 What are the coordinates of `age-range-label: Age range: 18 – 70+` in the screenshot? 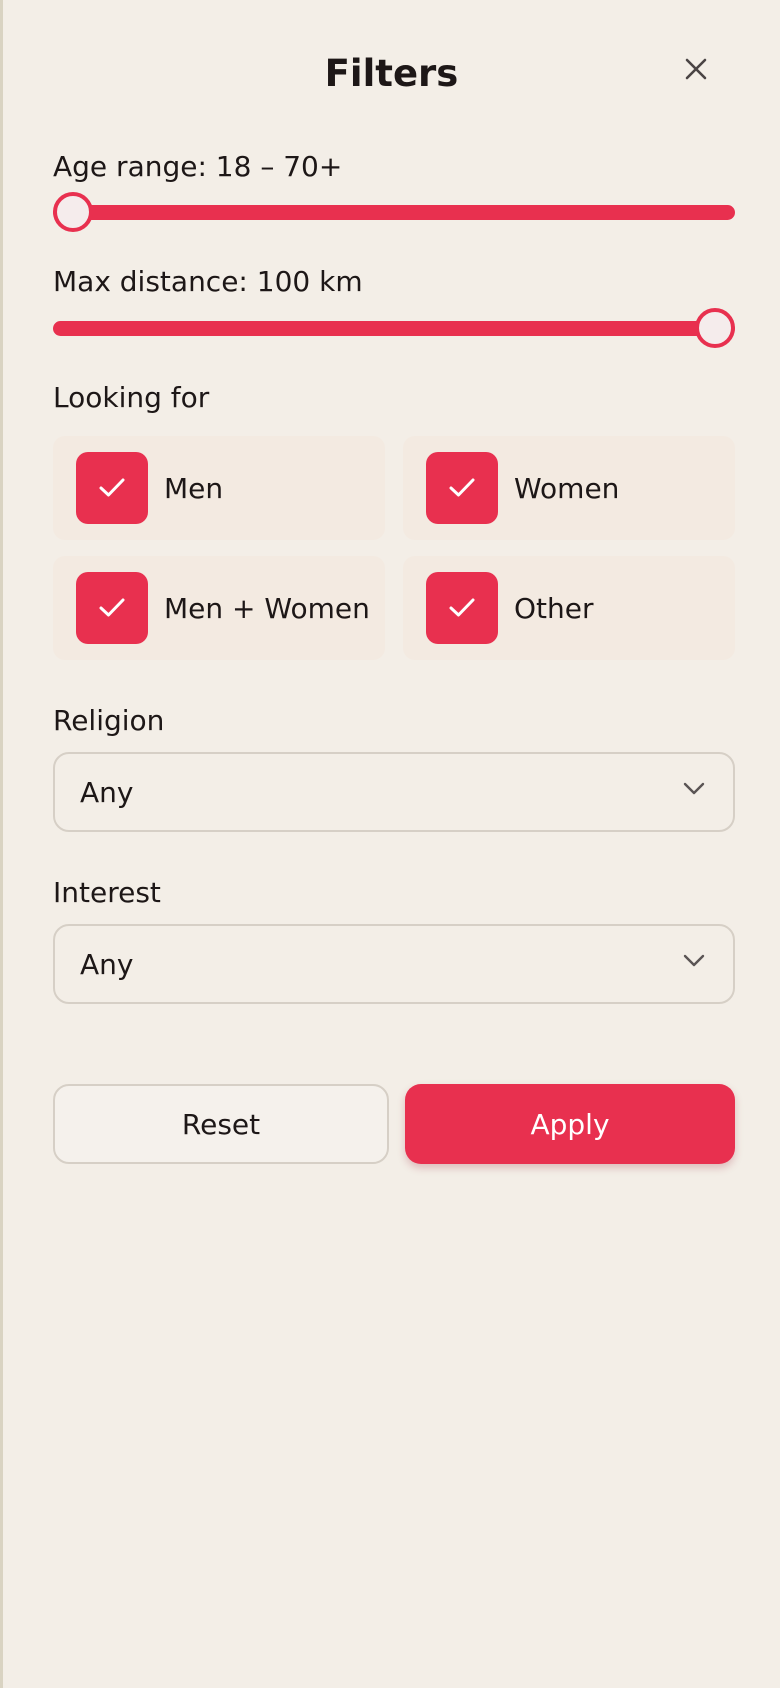 It's located at (198, 166).